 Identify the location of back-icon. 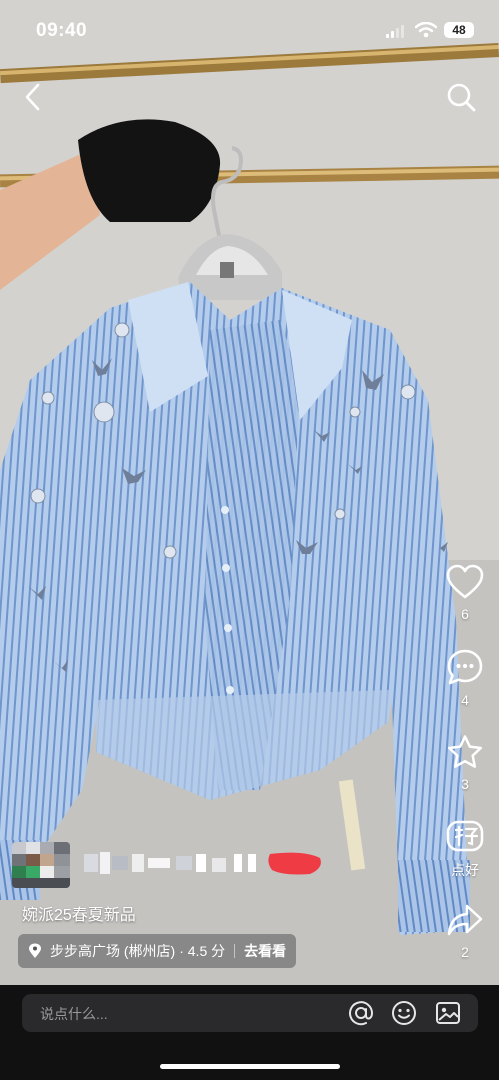
(32, 97).